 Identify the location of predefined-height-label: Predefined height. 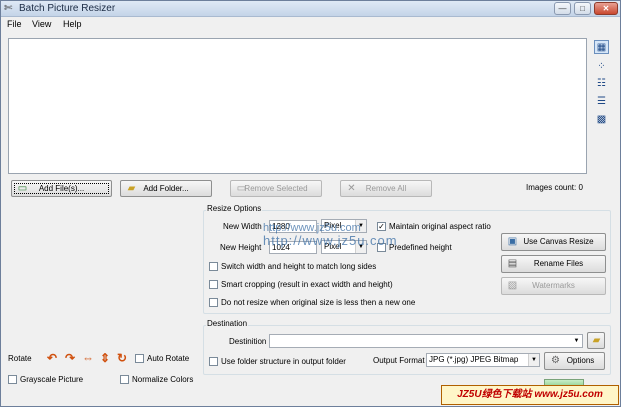
(420, 247).